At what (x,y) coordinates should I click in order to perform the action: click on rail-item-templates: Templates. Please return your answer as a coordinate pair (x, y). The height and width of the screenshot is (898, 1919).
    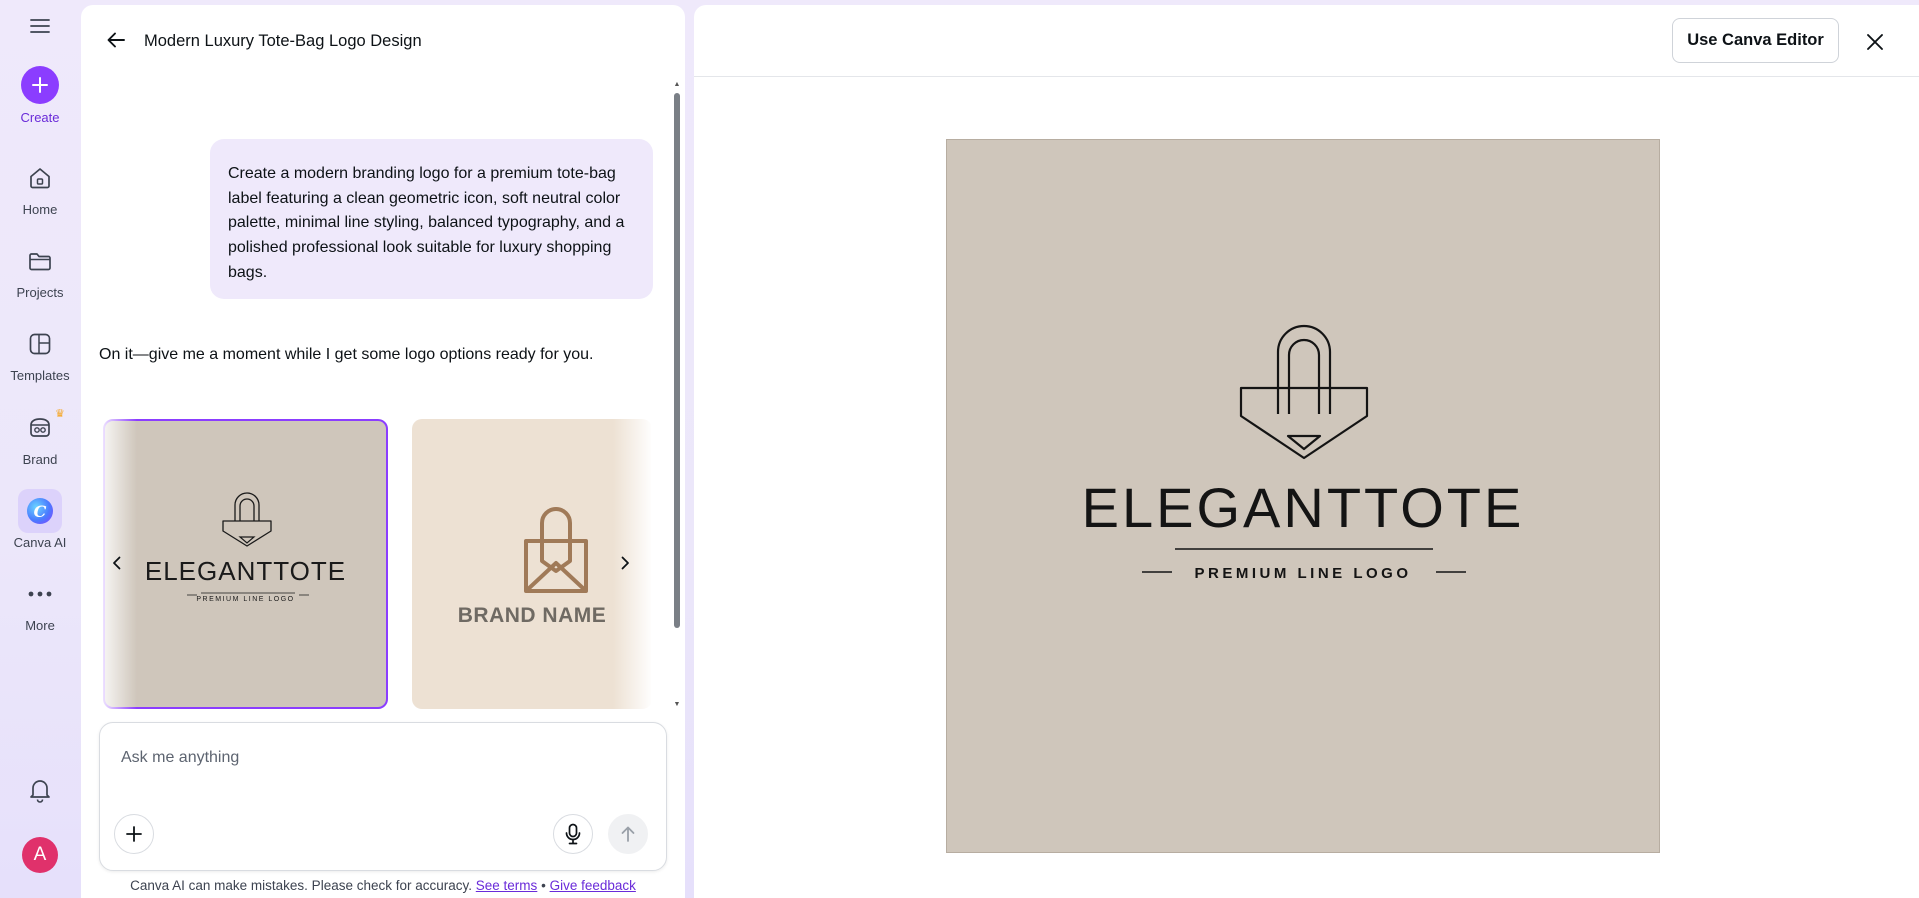
    Looking at the image, I should click on (40, 352).